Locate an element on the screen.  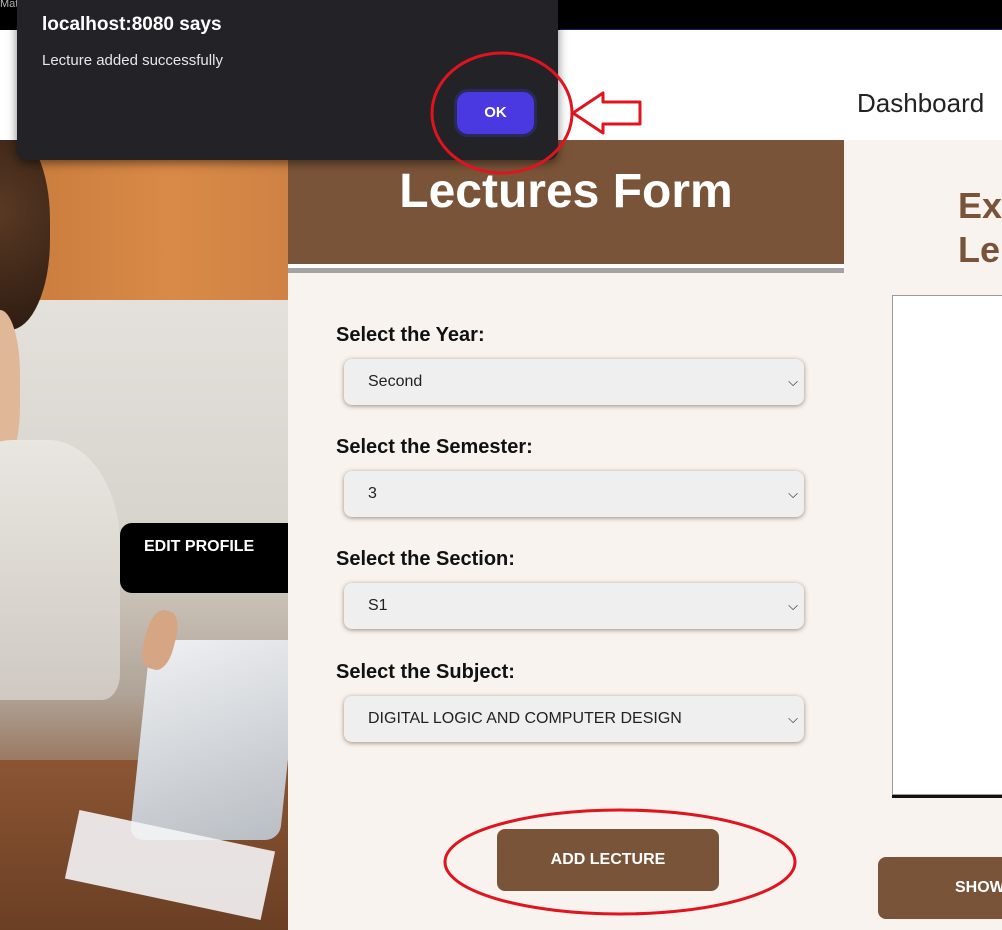
form-title: Lectures Form is located at coordinates (566, 191).